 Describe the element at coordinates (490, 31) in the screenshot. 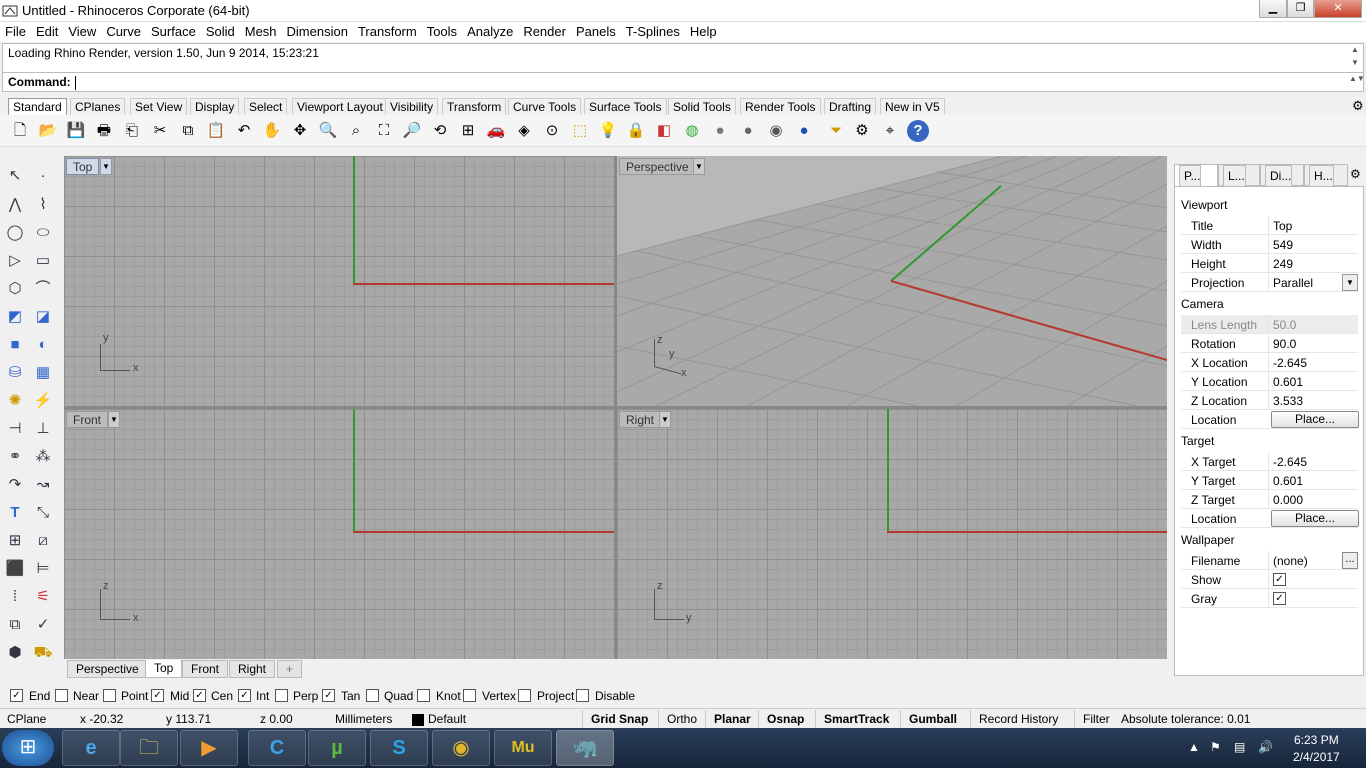

I see `menu-analyze: Analyze` at that location.